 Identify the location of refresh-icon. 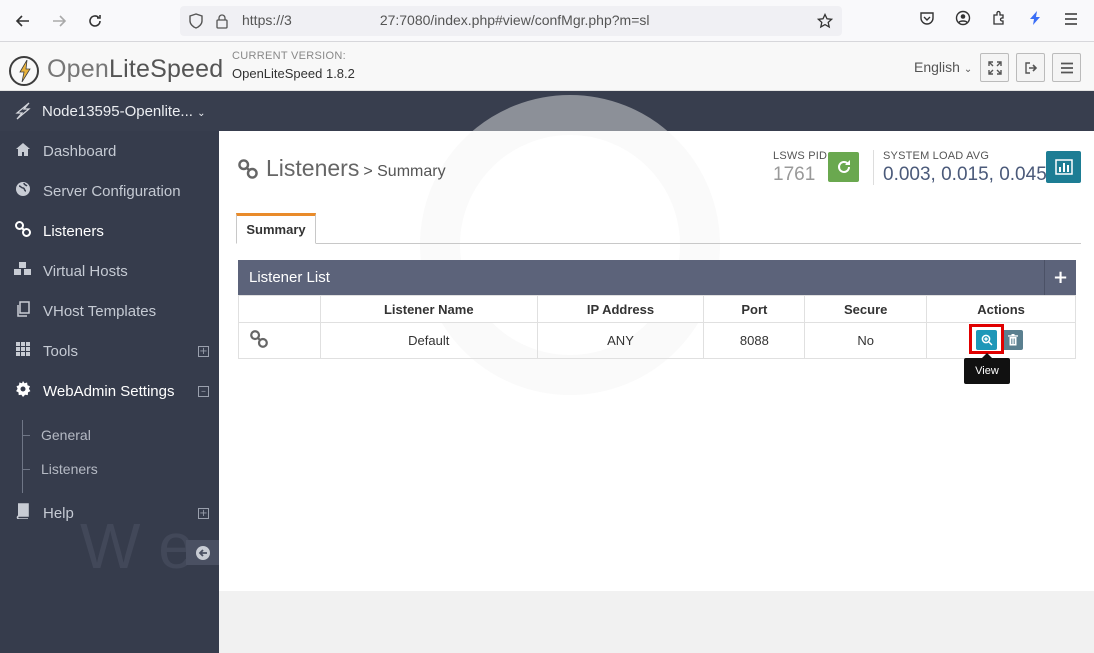
(843, 166).